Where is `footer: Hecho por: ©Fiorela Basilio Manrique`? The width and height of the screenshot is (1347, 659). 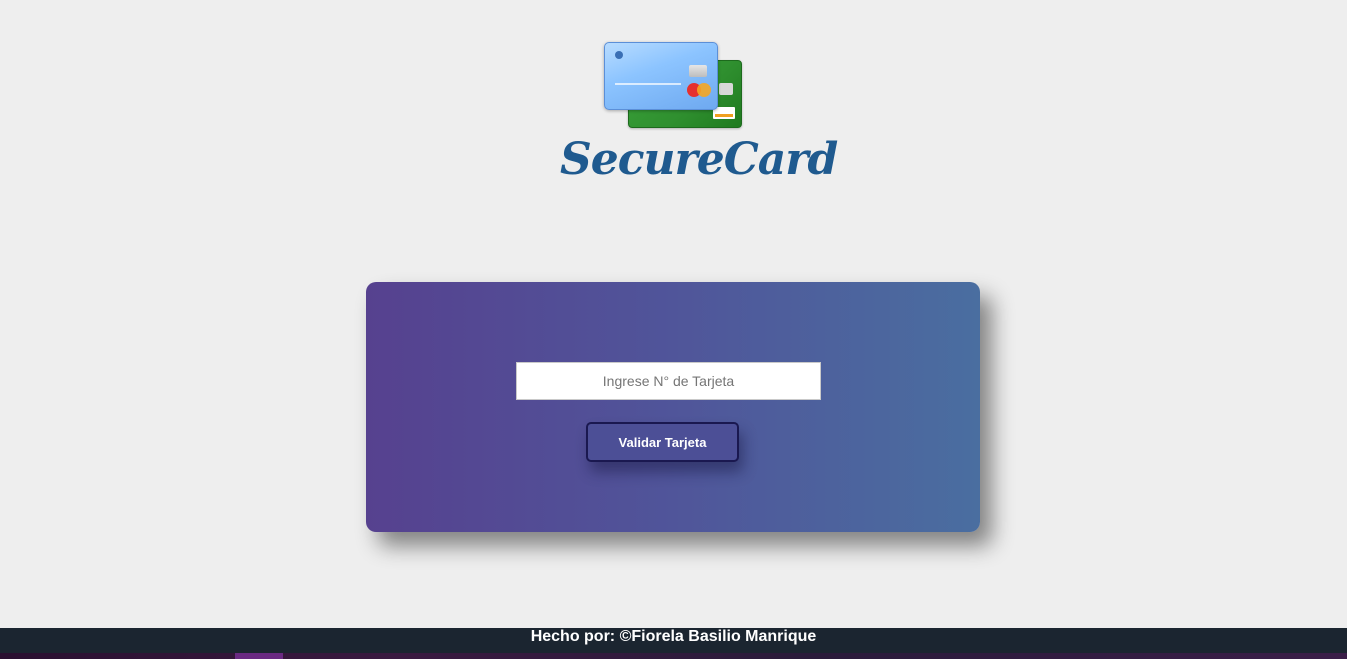
footer: Hecho por: ©Fiorela Basilio Manrique is located at coordinates (673, 643).